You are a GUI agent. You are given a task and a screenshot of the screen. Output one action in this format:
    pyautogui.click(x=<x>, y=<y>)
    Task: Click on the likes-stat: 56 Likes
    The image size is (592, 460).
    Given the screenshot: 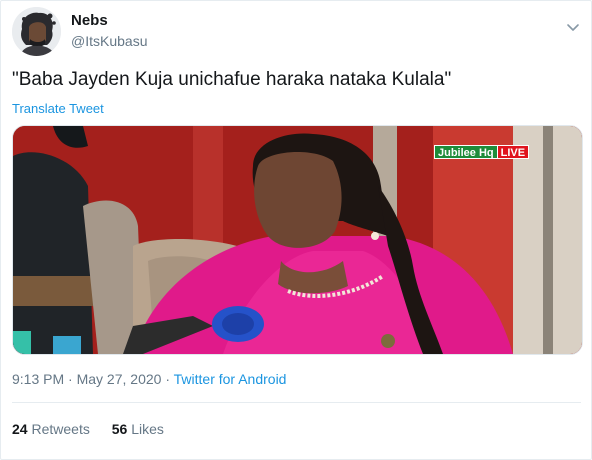 What is the action you would take?
    pyautogui.click(x=138, y=429)
    